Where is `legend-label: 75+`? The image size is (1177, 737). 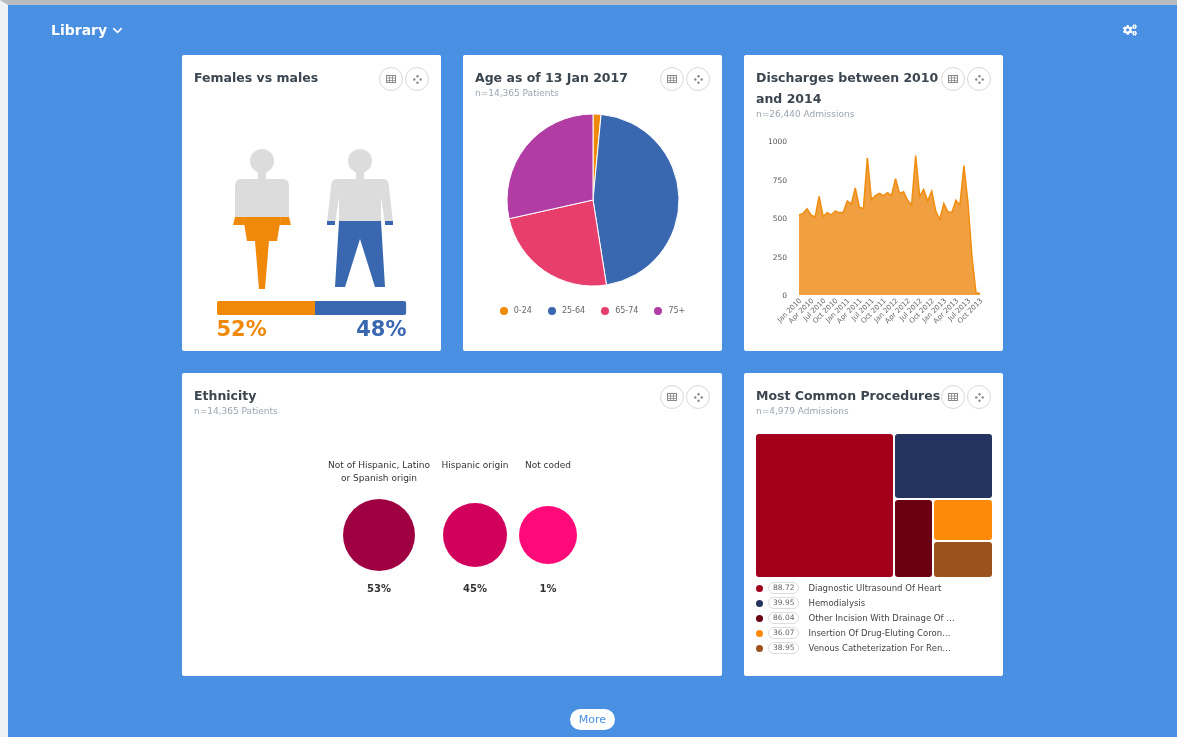 legend-label: 75+ is located at coordinates (677, 310).